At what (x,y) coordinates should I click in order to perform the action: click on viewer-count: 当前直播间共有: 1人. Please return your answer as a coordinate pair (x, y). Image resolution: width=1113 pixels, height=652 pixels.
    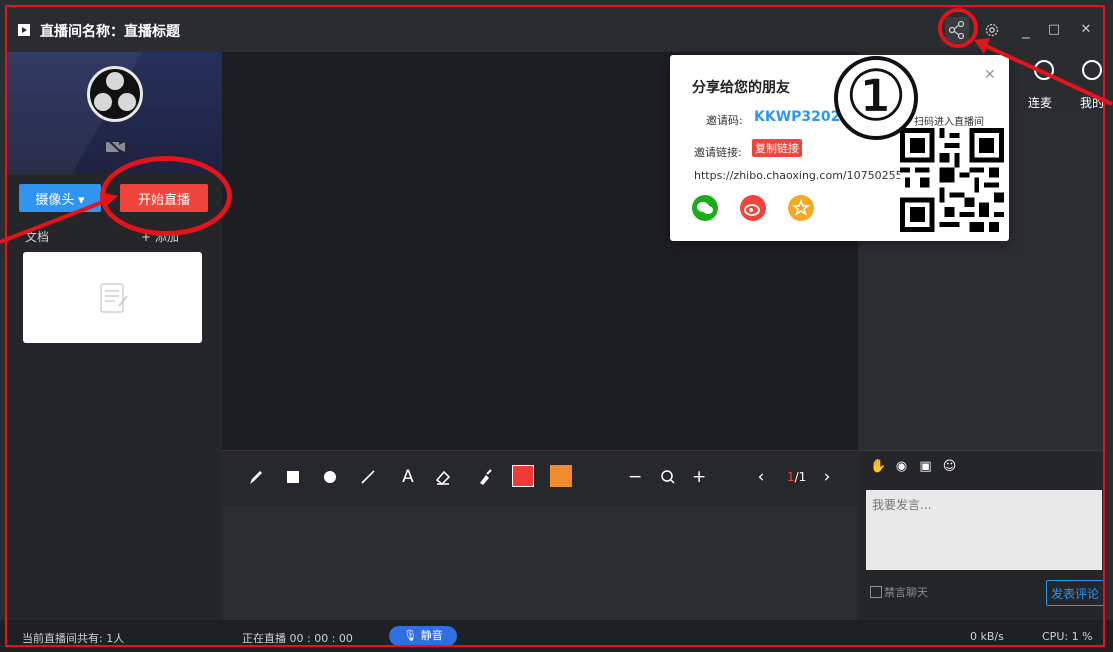
    Looking at the image, I should click on (73, 638).